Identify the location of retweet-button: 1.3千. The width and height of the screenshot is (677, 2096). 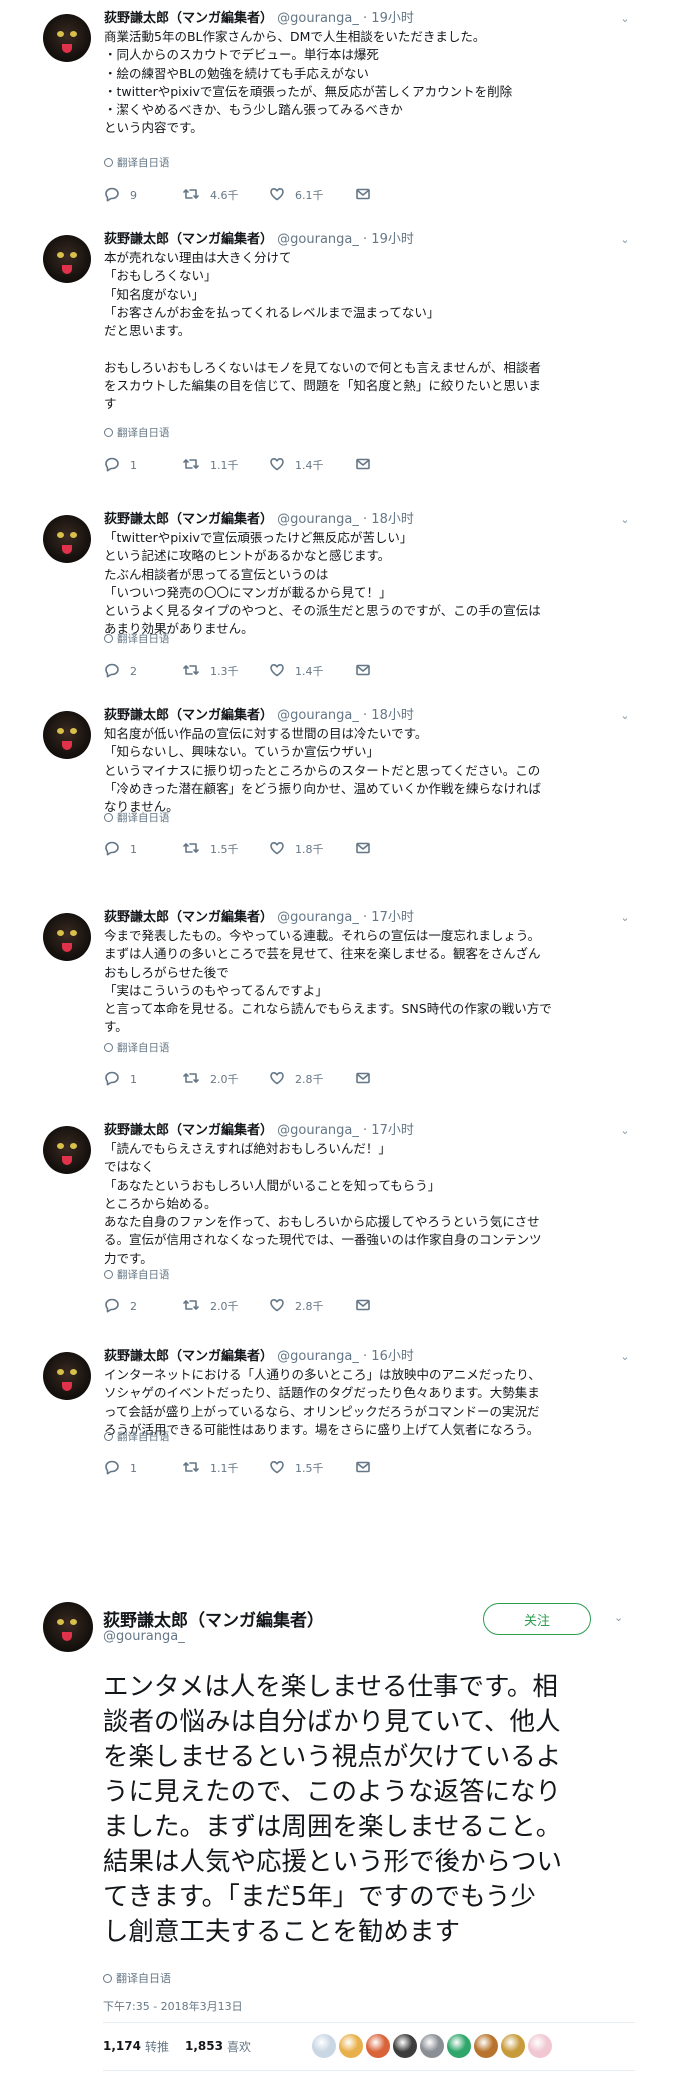
(210, 671).